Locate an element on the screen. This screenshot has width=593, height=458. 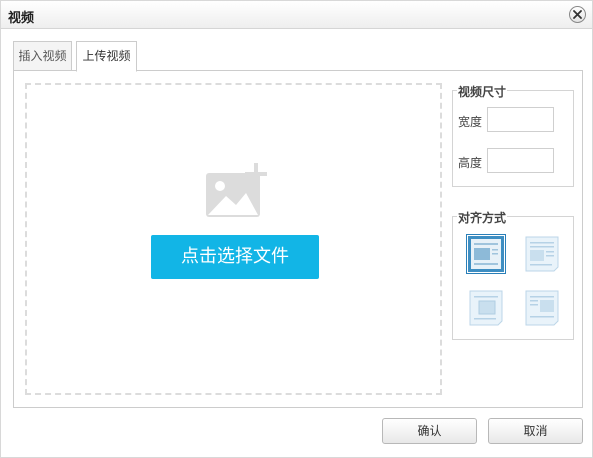
choose-file-button: 点击选择文件 is located at coordinates (235, 257).